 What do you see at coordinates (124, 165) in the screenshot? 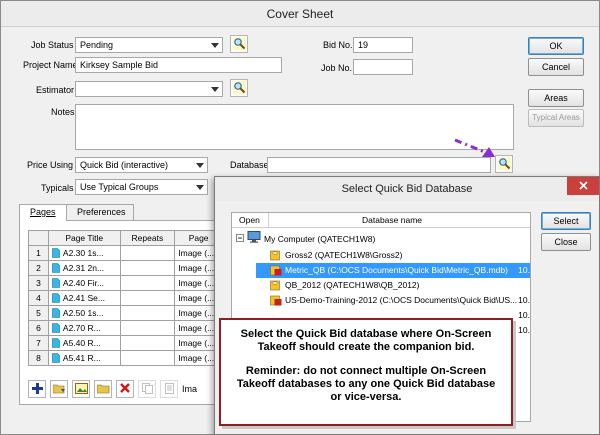
I see `price-using-value: Quick Bid (interactive)` at bounding box center [124, 165].